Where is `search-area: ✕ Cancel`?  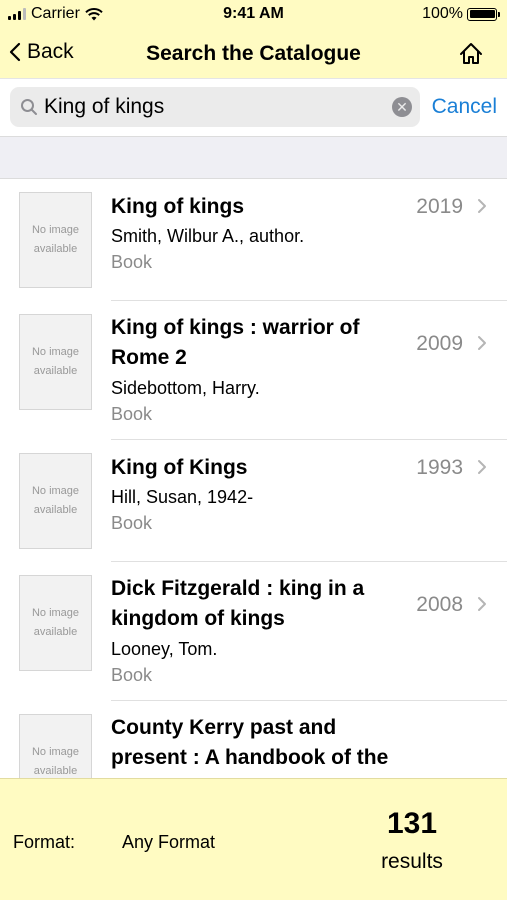
search-area: ✕ Cancel is located at coordinates (253, 107).